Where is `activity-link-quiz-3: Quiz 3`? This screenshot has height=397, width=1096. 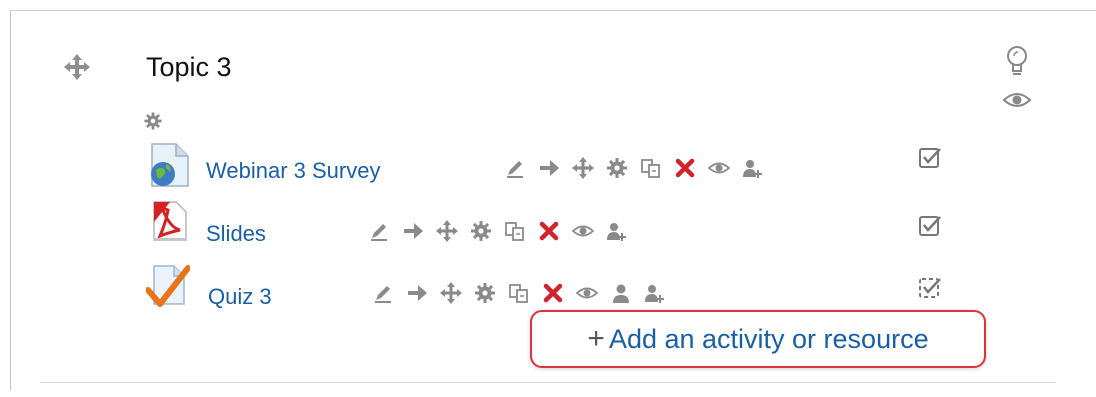
activity-link-quiz-3: Quiz 3 is located at coordinates (240, 297).